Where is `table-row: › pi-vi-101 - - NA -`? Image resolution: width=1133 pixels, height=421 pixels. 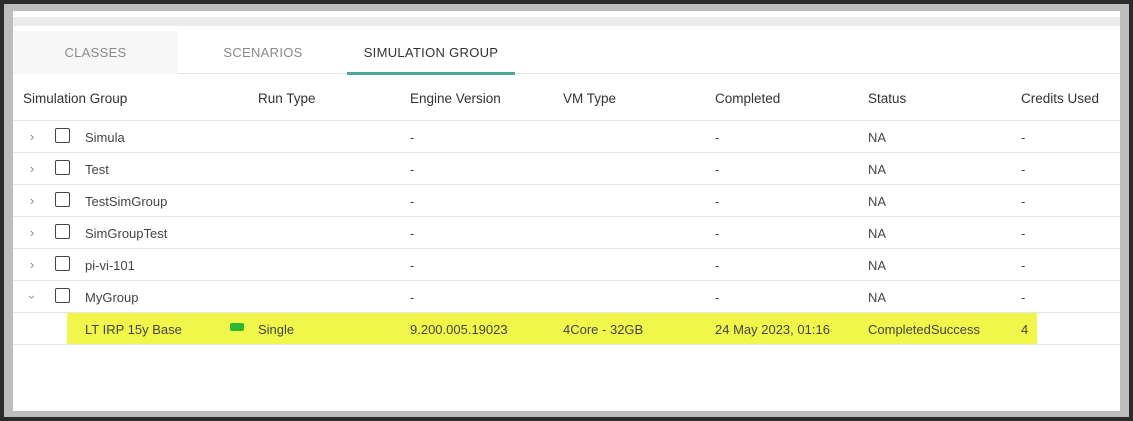
table-row: › pi-vi-101 - - NA - is located at coordinates (566, 265).